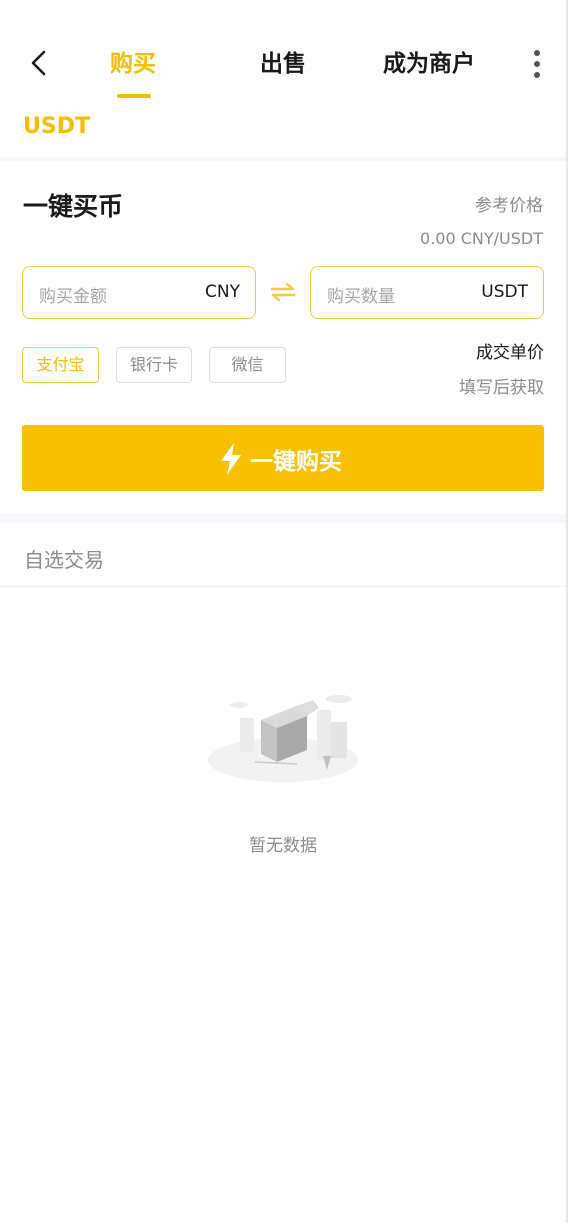 This screenshot has width=568, height=1223. Describe the element at coordinates (39, 63) in the screenshot. I see `chevron-left-icon` at that location.